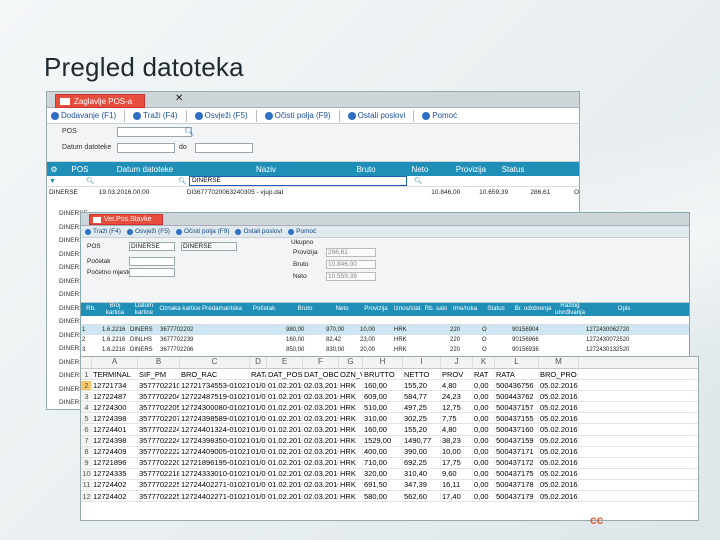 This screenshot has width=720, height=540. I want to click on column-header: Datum kartice, so click(144, 309).